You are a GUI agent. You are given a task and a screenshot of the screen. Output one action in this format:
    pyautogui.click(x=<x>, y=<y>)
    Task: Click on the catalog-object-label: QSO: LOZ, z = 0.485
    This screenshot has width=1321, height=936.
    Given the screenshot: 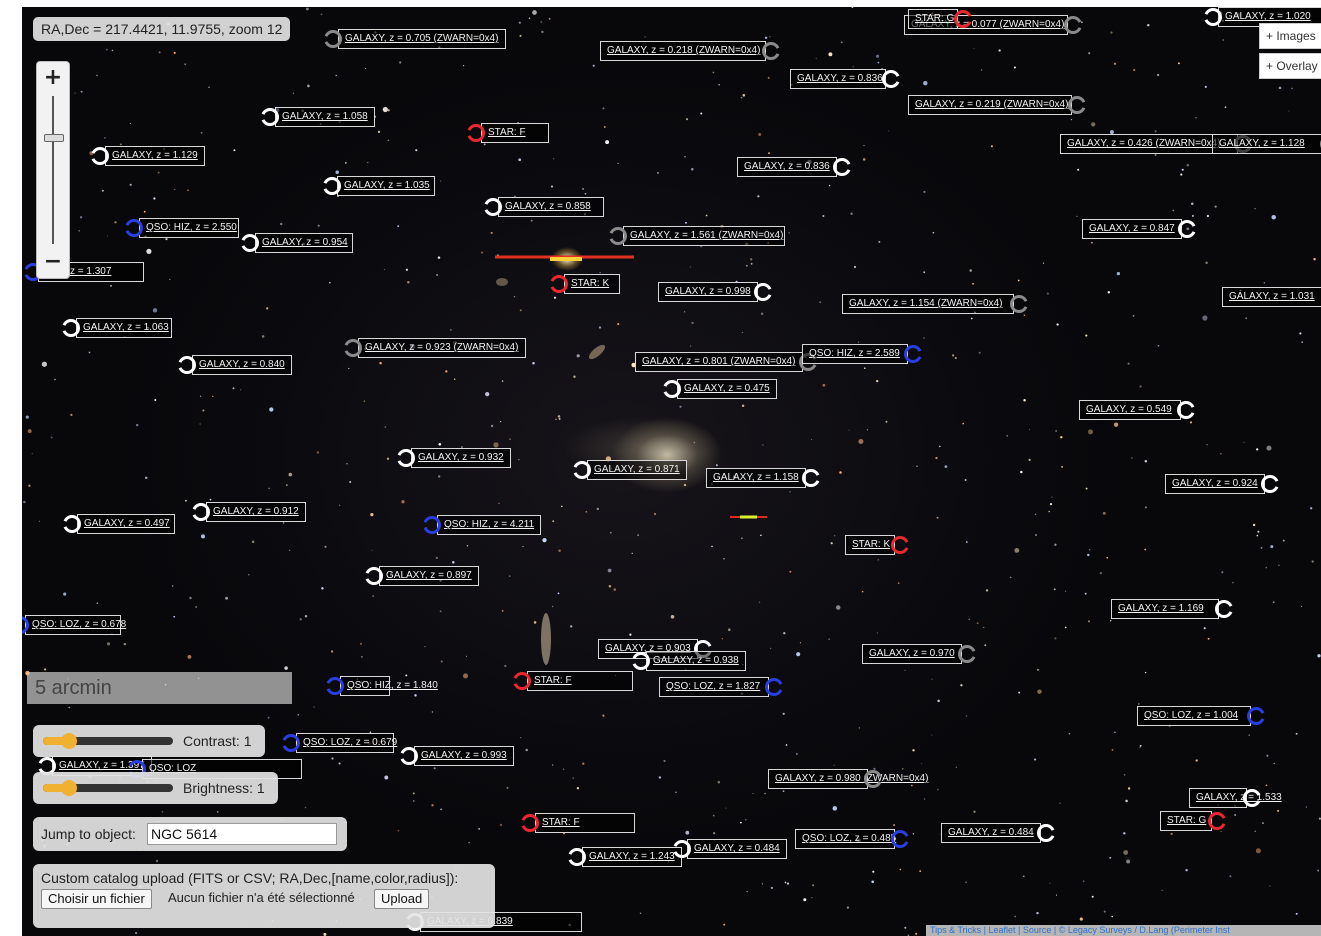 What is the action you would take?
    pyautogui.click(x=845, y=839)
    